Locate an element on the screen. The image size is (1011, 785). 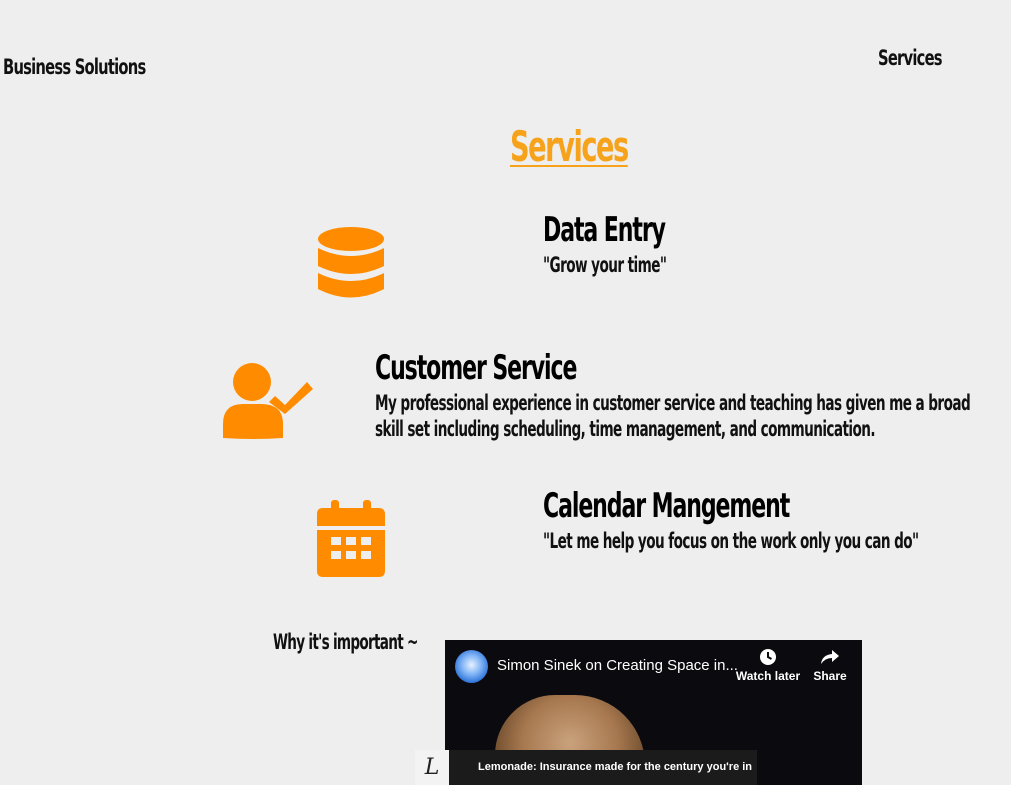
service-title-data-entry: Data Entry is located at coordinates (604, 230).